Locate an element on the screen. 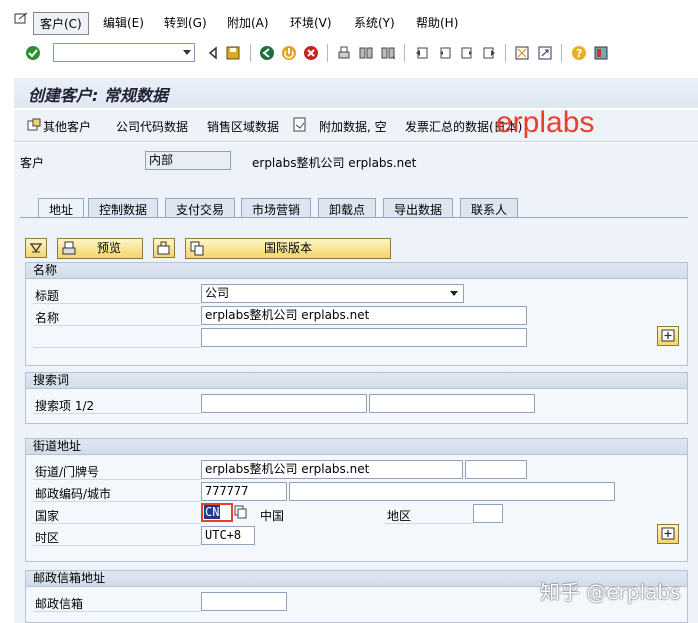 This screenshot has width=698, height=623. additional-data-button: 附加数据, 空 is located at coordinates (353, 126).